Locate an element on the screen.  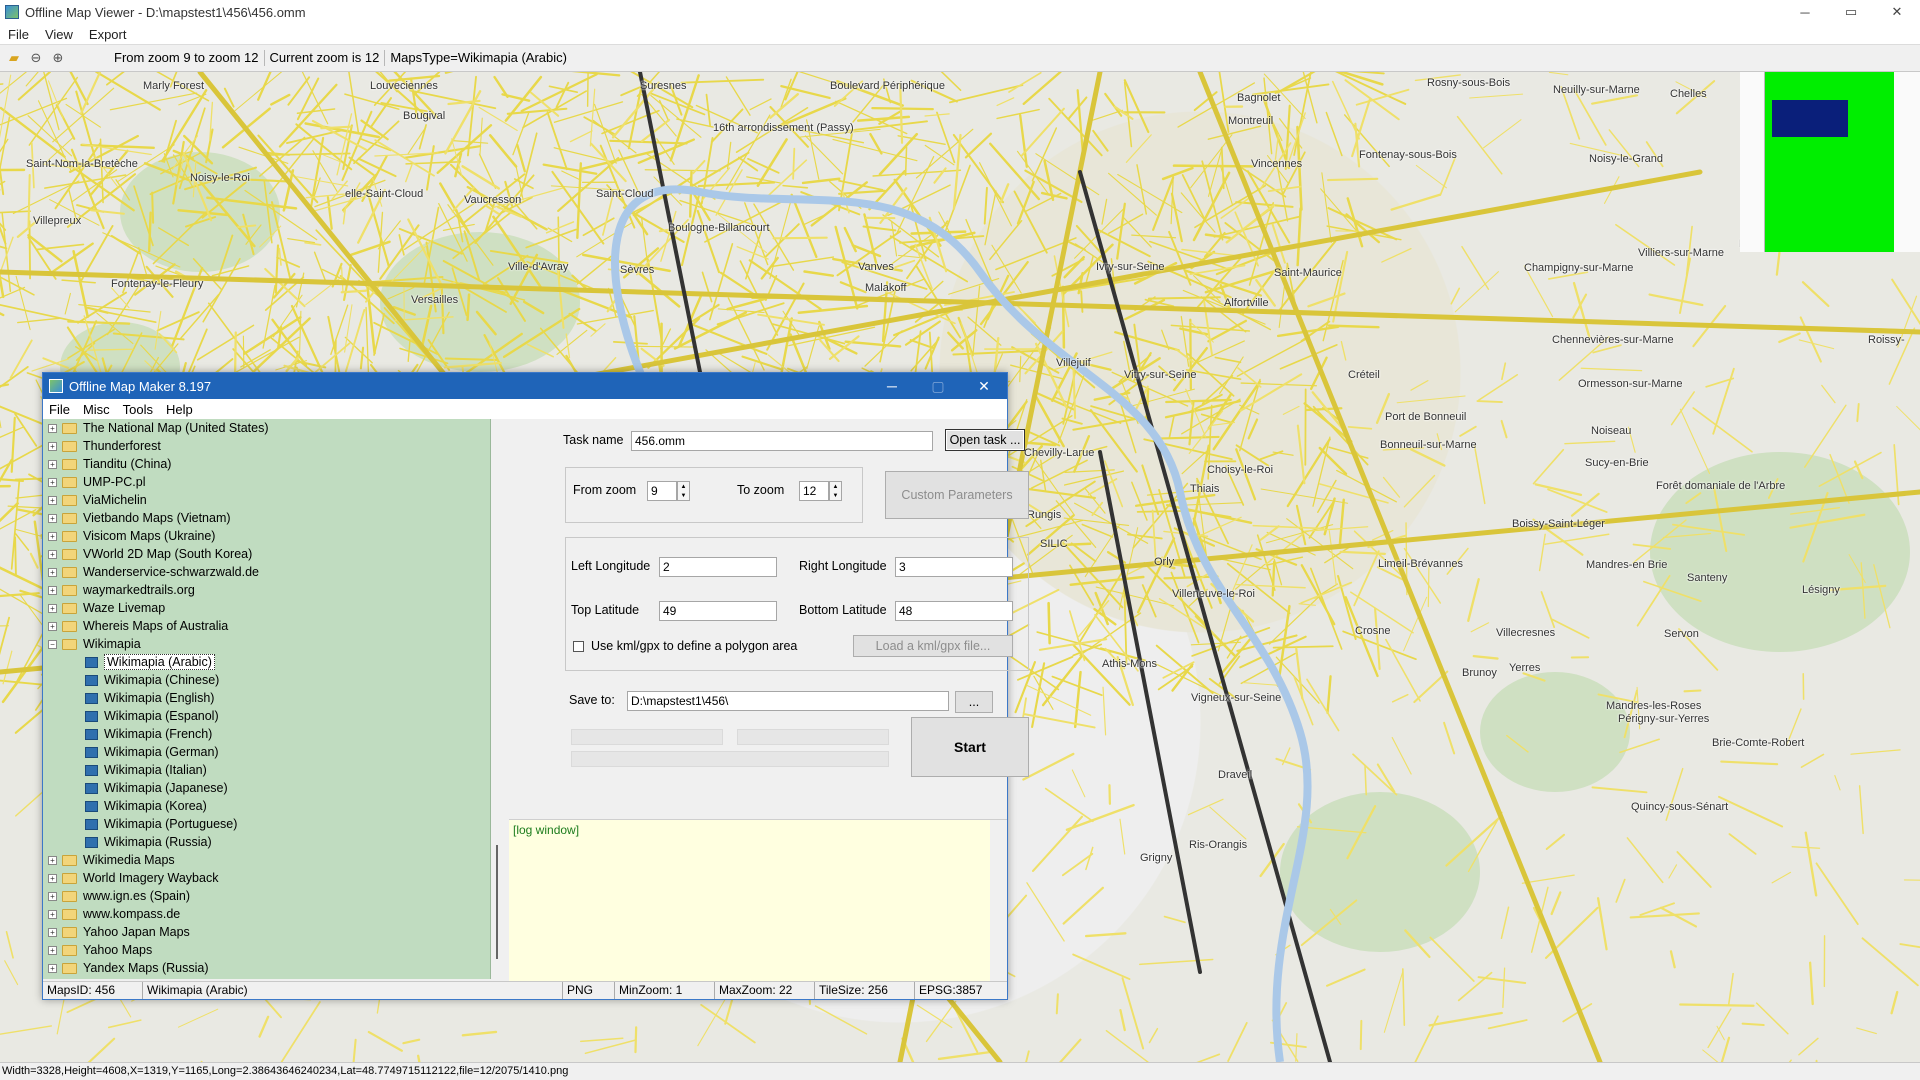
tree-scrollbar is located at coordinates (499, 699).